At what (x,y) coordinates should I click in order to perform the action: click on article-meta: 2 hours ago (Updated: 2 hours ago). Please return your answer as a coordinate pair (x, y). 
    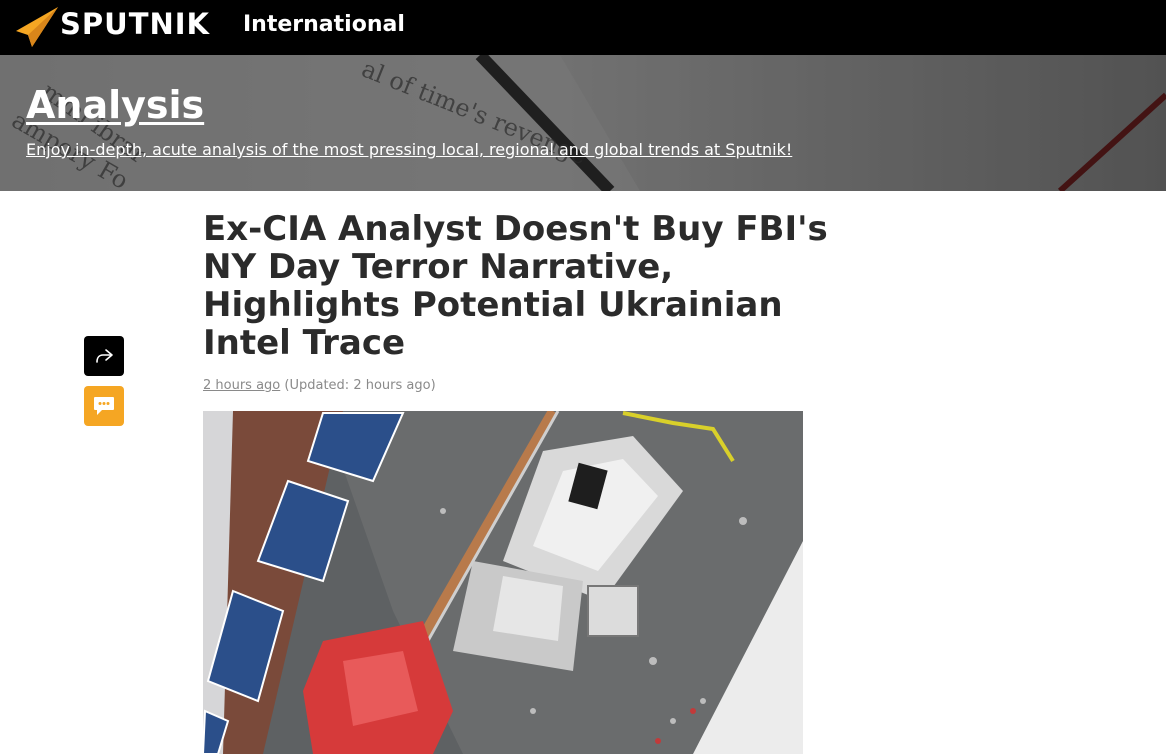
    Looking at the image, I should click on (319, 385).